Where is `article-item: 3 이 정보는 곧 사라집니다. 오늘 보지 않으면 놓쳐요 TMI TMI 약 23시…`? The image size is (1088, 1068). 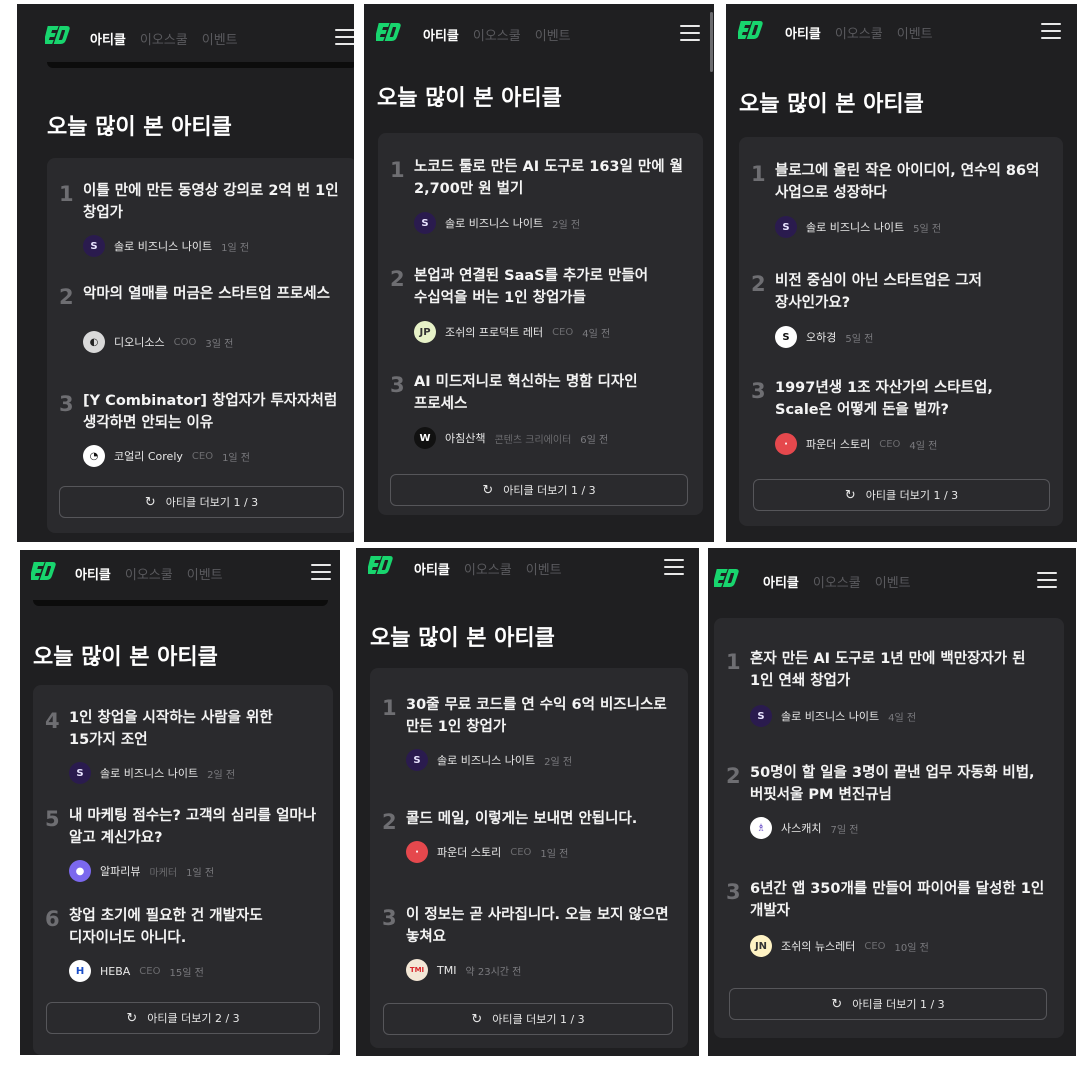
article-item: 3 이 정보는 곧 사라집니다. 오늘 보지 않으면 놓쳐요 TMI TMI 약 23시… is located at coordinates (529, 944).